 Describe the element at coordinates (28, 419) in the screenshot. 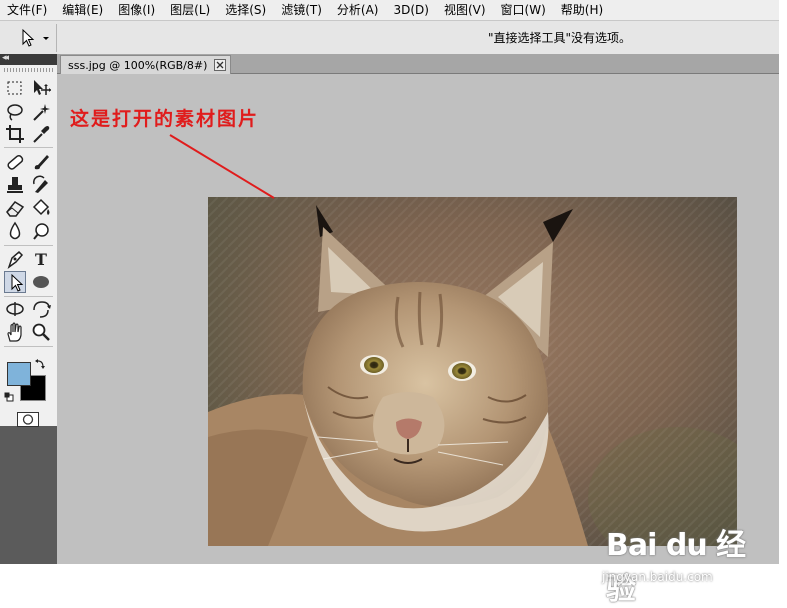

I see `quick-mask-icon` at that location.